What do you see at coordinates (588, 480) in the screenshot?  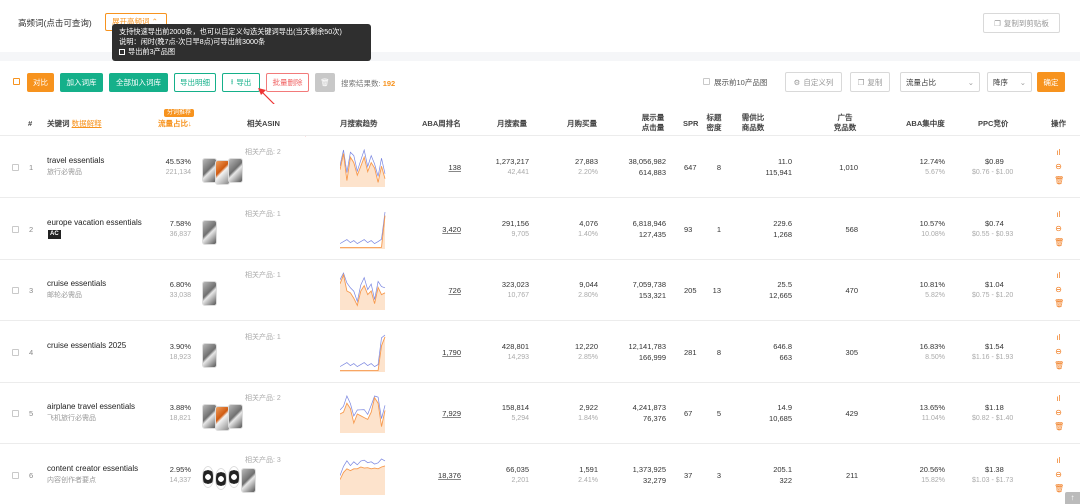 I see `monthly-buy-rate: 2.41%` at bounding box center [588, 480].